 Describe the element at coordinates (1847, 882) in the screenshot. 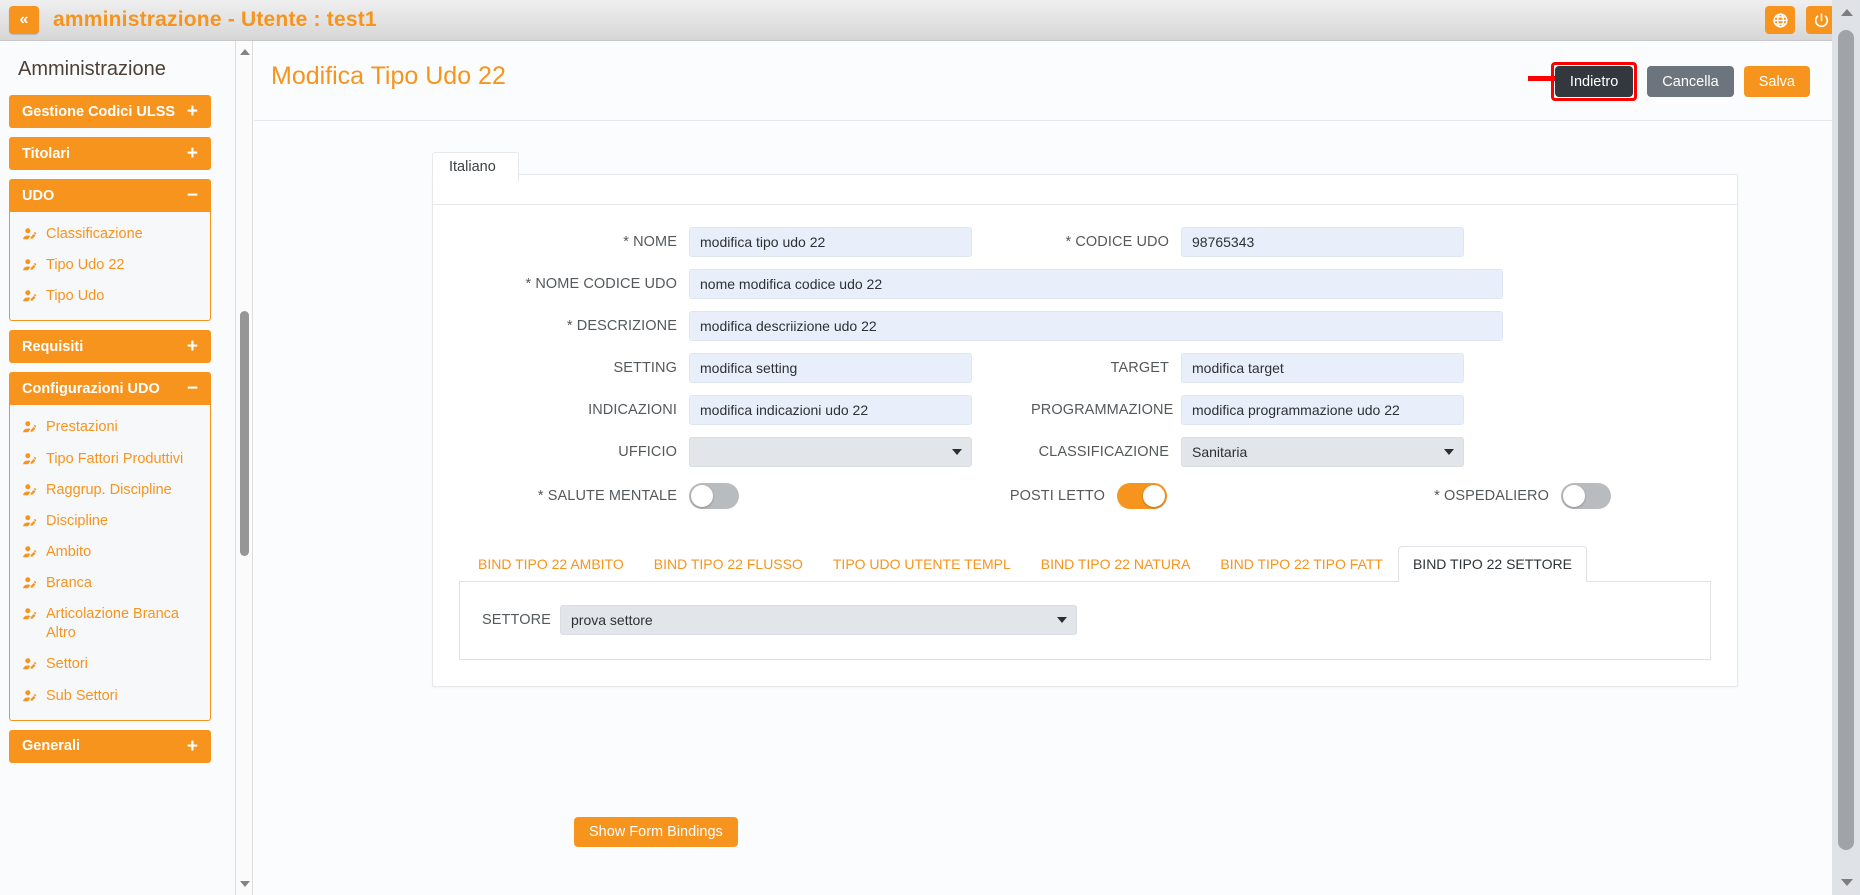

I see `page-scroll-down-arrow-icon` at that location.